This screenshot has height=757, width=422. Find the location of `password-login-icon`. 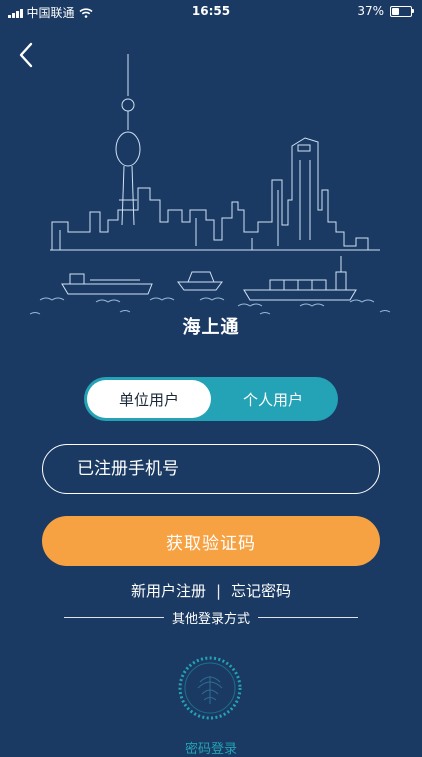

password-login-icon is located at coordinates (210, 688).